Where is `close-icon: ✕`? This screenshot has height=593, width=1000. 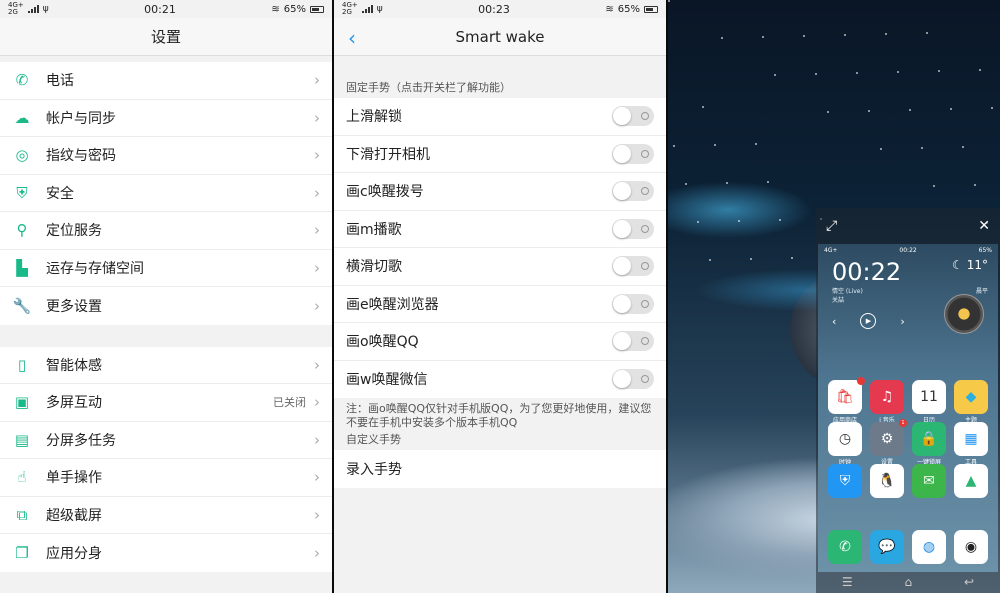
close-icon: ✕ is located at coordinates (984, 226).